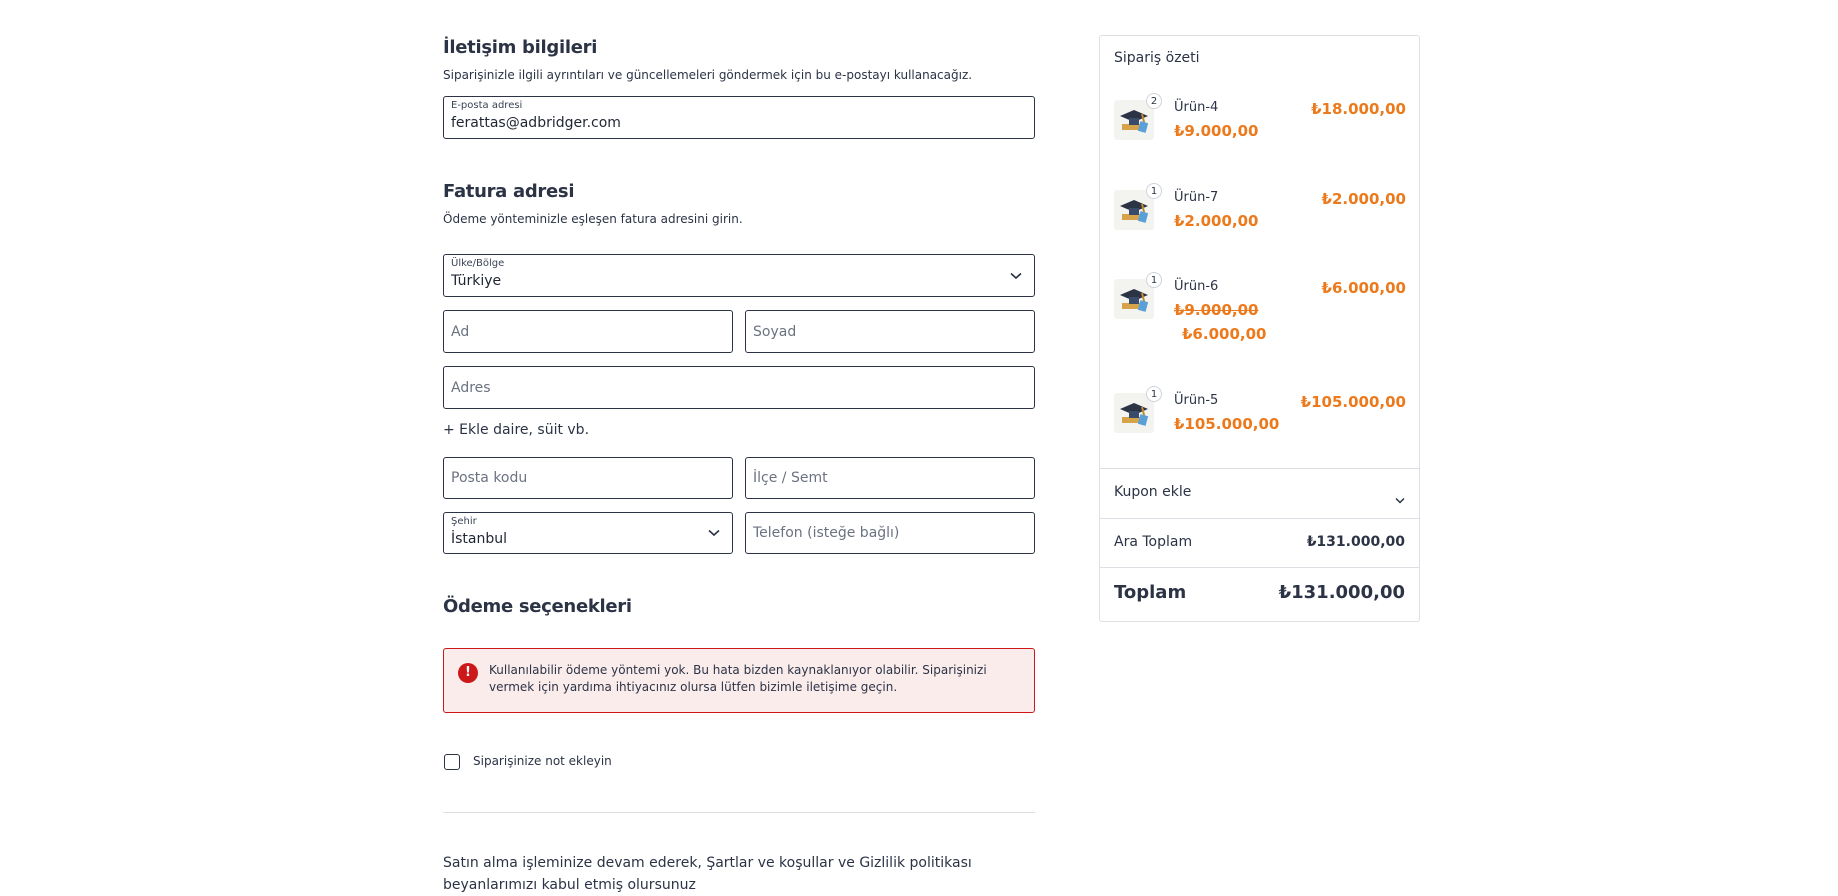  I want to click on city-select: Şehir İstanbul, so click(588, 533).